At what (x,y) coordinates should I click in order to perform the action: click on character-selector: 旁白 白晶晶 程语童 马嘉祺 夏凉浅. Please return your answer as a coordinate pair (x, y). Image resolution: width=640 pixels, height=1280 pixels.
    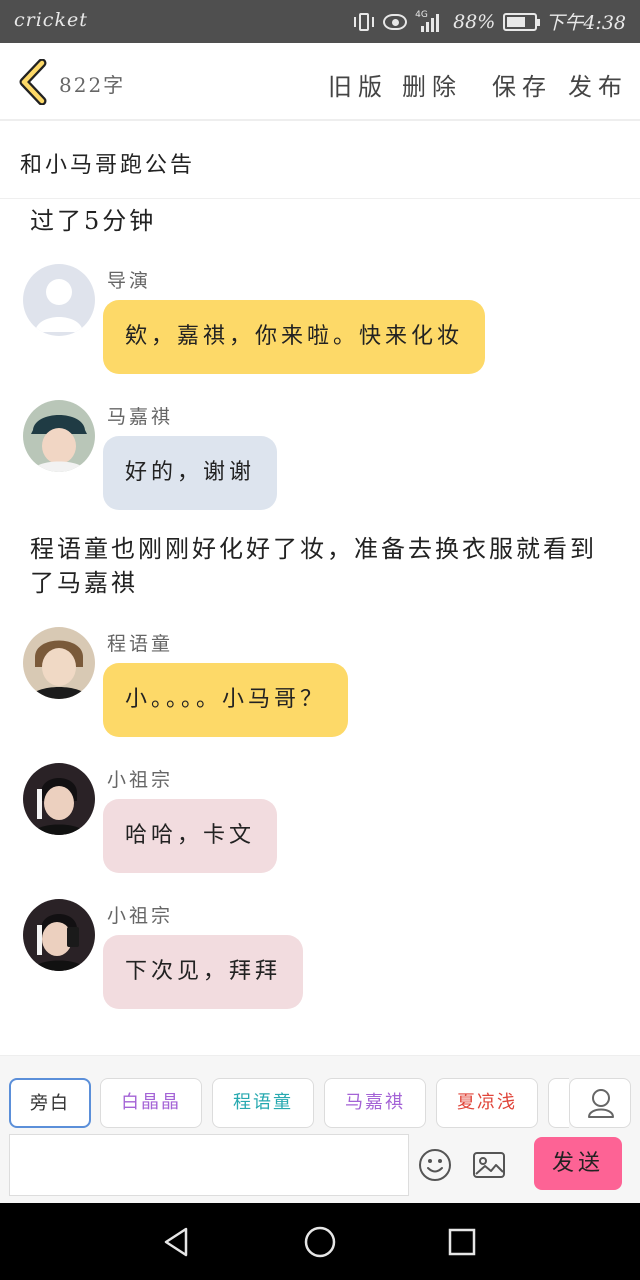
    Looking at the image, I should click on (289, 1104).